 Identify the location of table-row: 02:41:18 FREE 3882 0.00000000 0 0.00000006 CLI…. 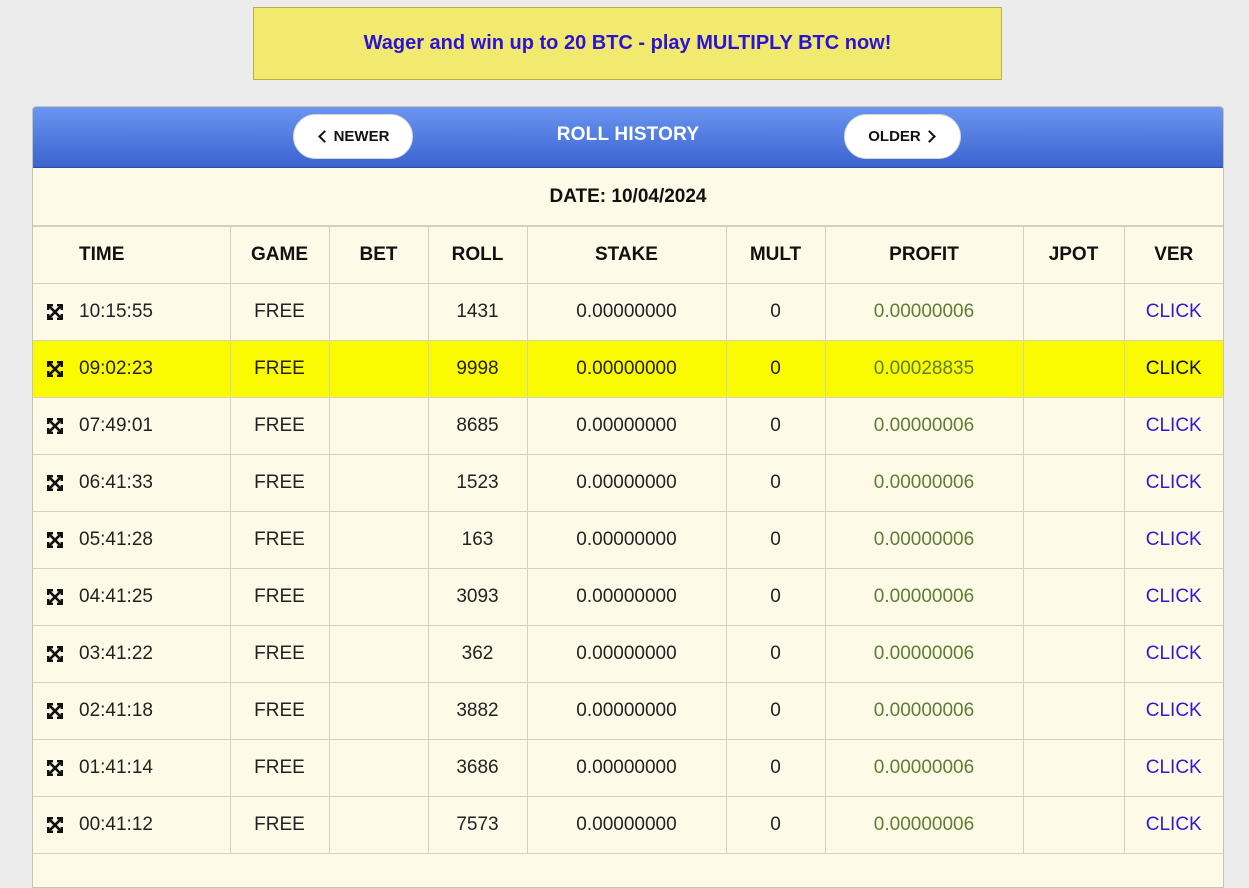
(628, 711).